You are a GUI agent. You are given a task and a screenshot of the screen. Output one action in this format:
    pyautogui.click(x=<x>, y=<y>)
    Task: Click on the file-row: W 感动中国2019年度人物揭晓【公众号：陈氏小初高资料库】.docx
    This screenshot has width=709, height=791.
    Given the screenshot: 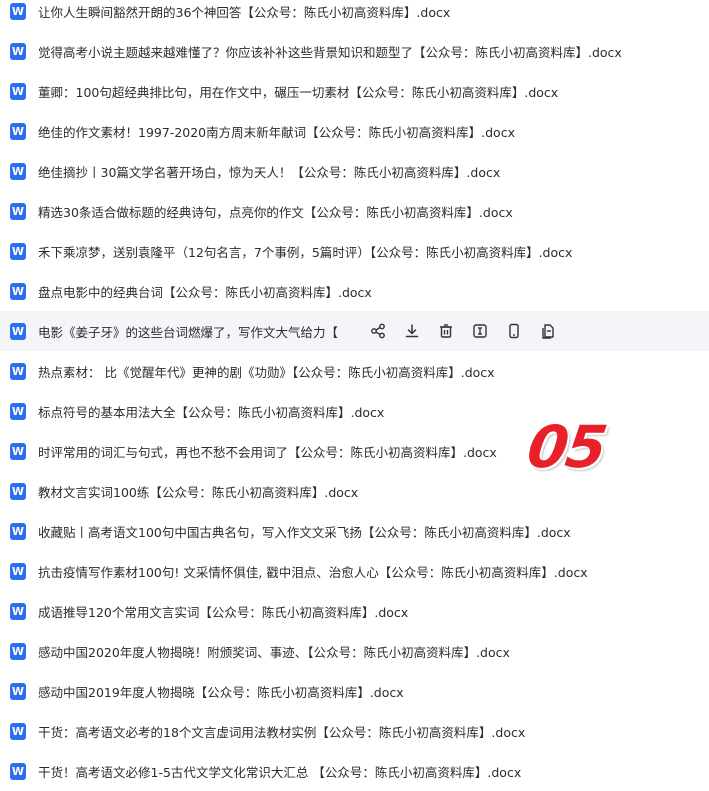 What is the action you would take?
    pyautogui.click(x=354, y=691)
    